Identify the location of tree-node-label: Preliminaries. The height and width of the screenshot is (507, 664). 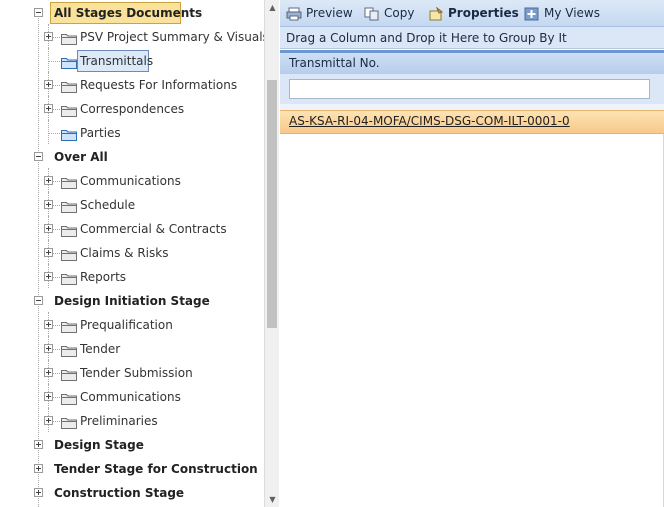
(119, 421).